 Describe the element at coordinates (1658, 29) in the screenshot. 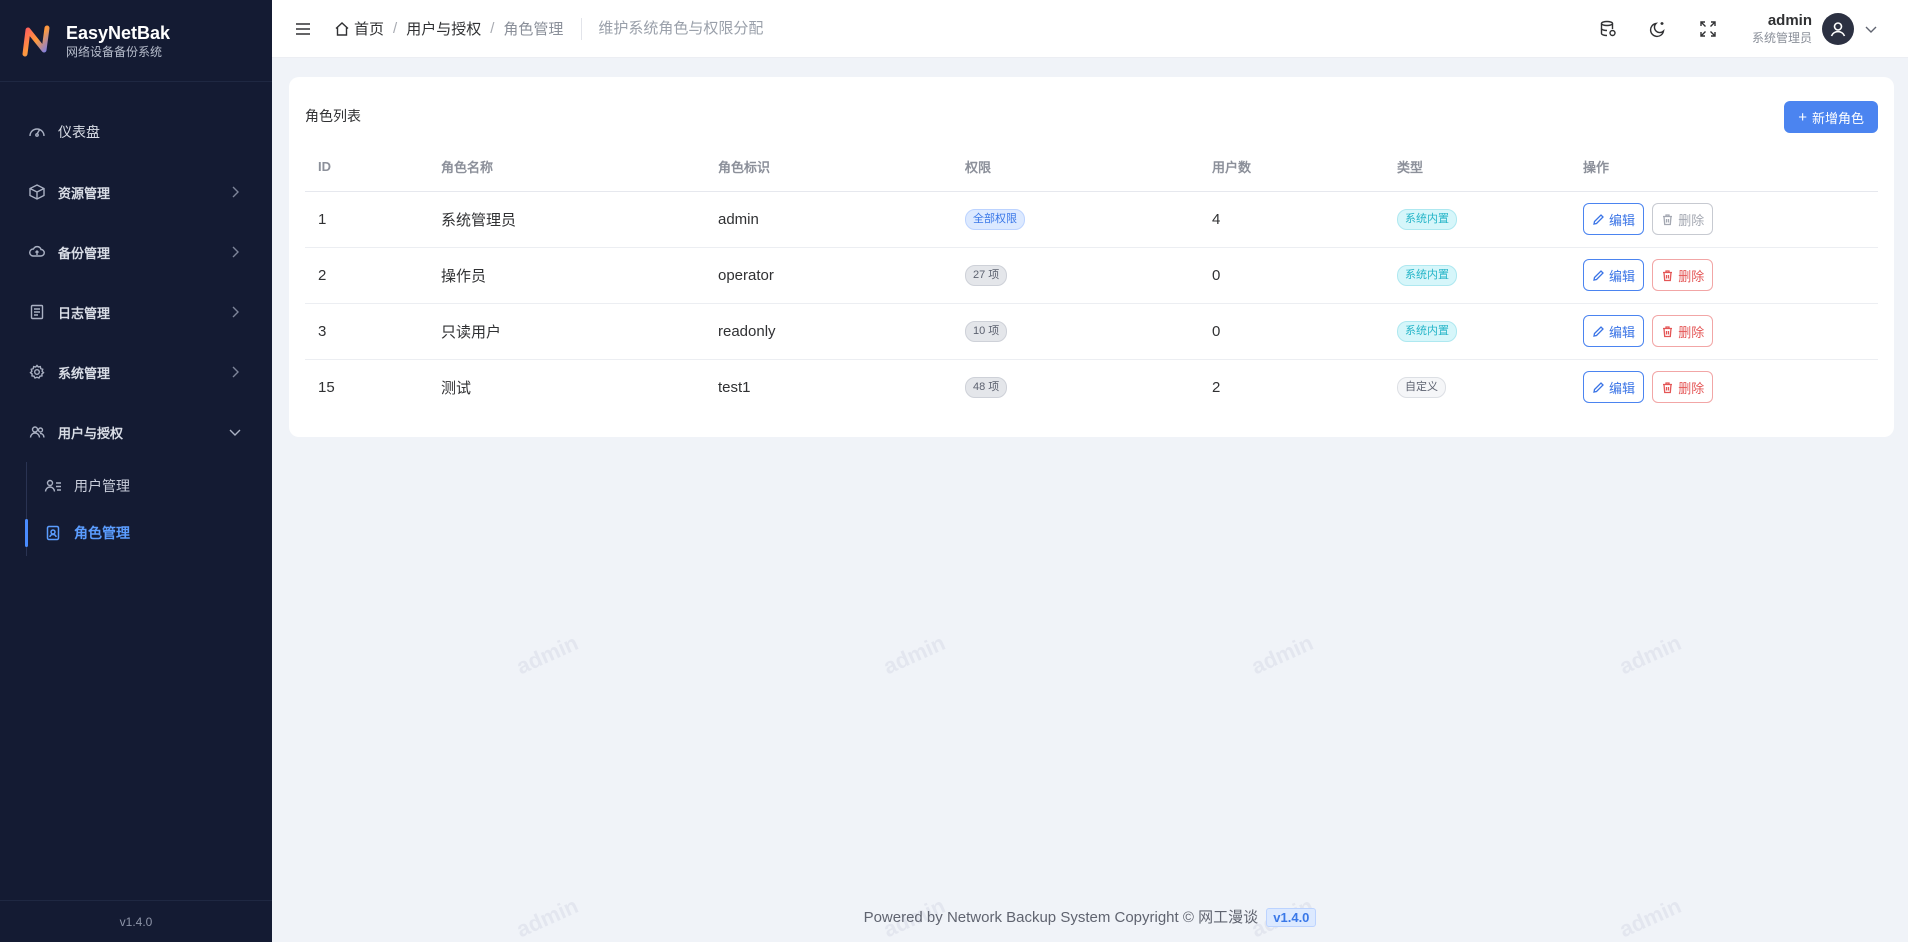

I see `dark-mode-icon` at that location.